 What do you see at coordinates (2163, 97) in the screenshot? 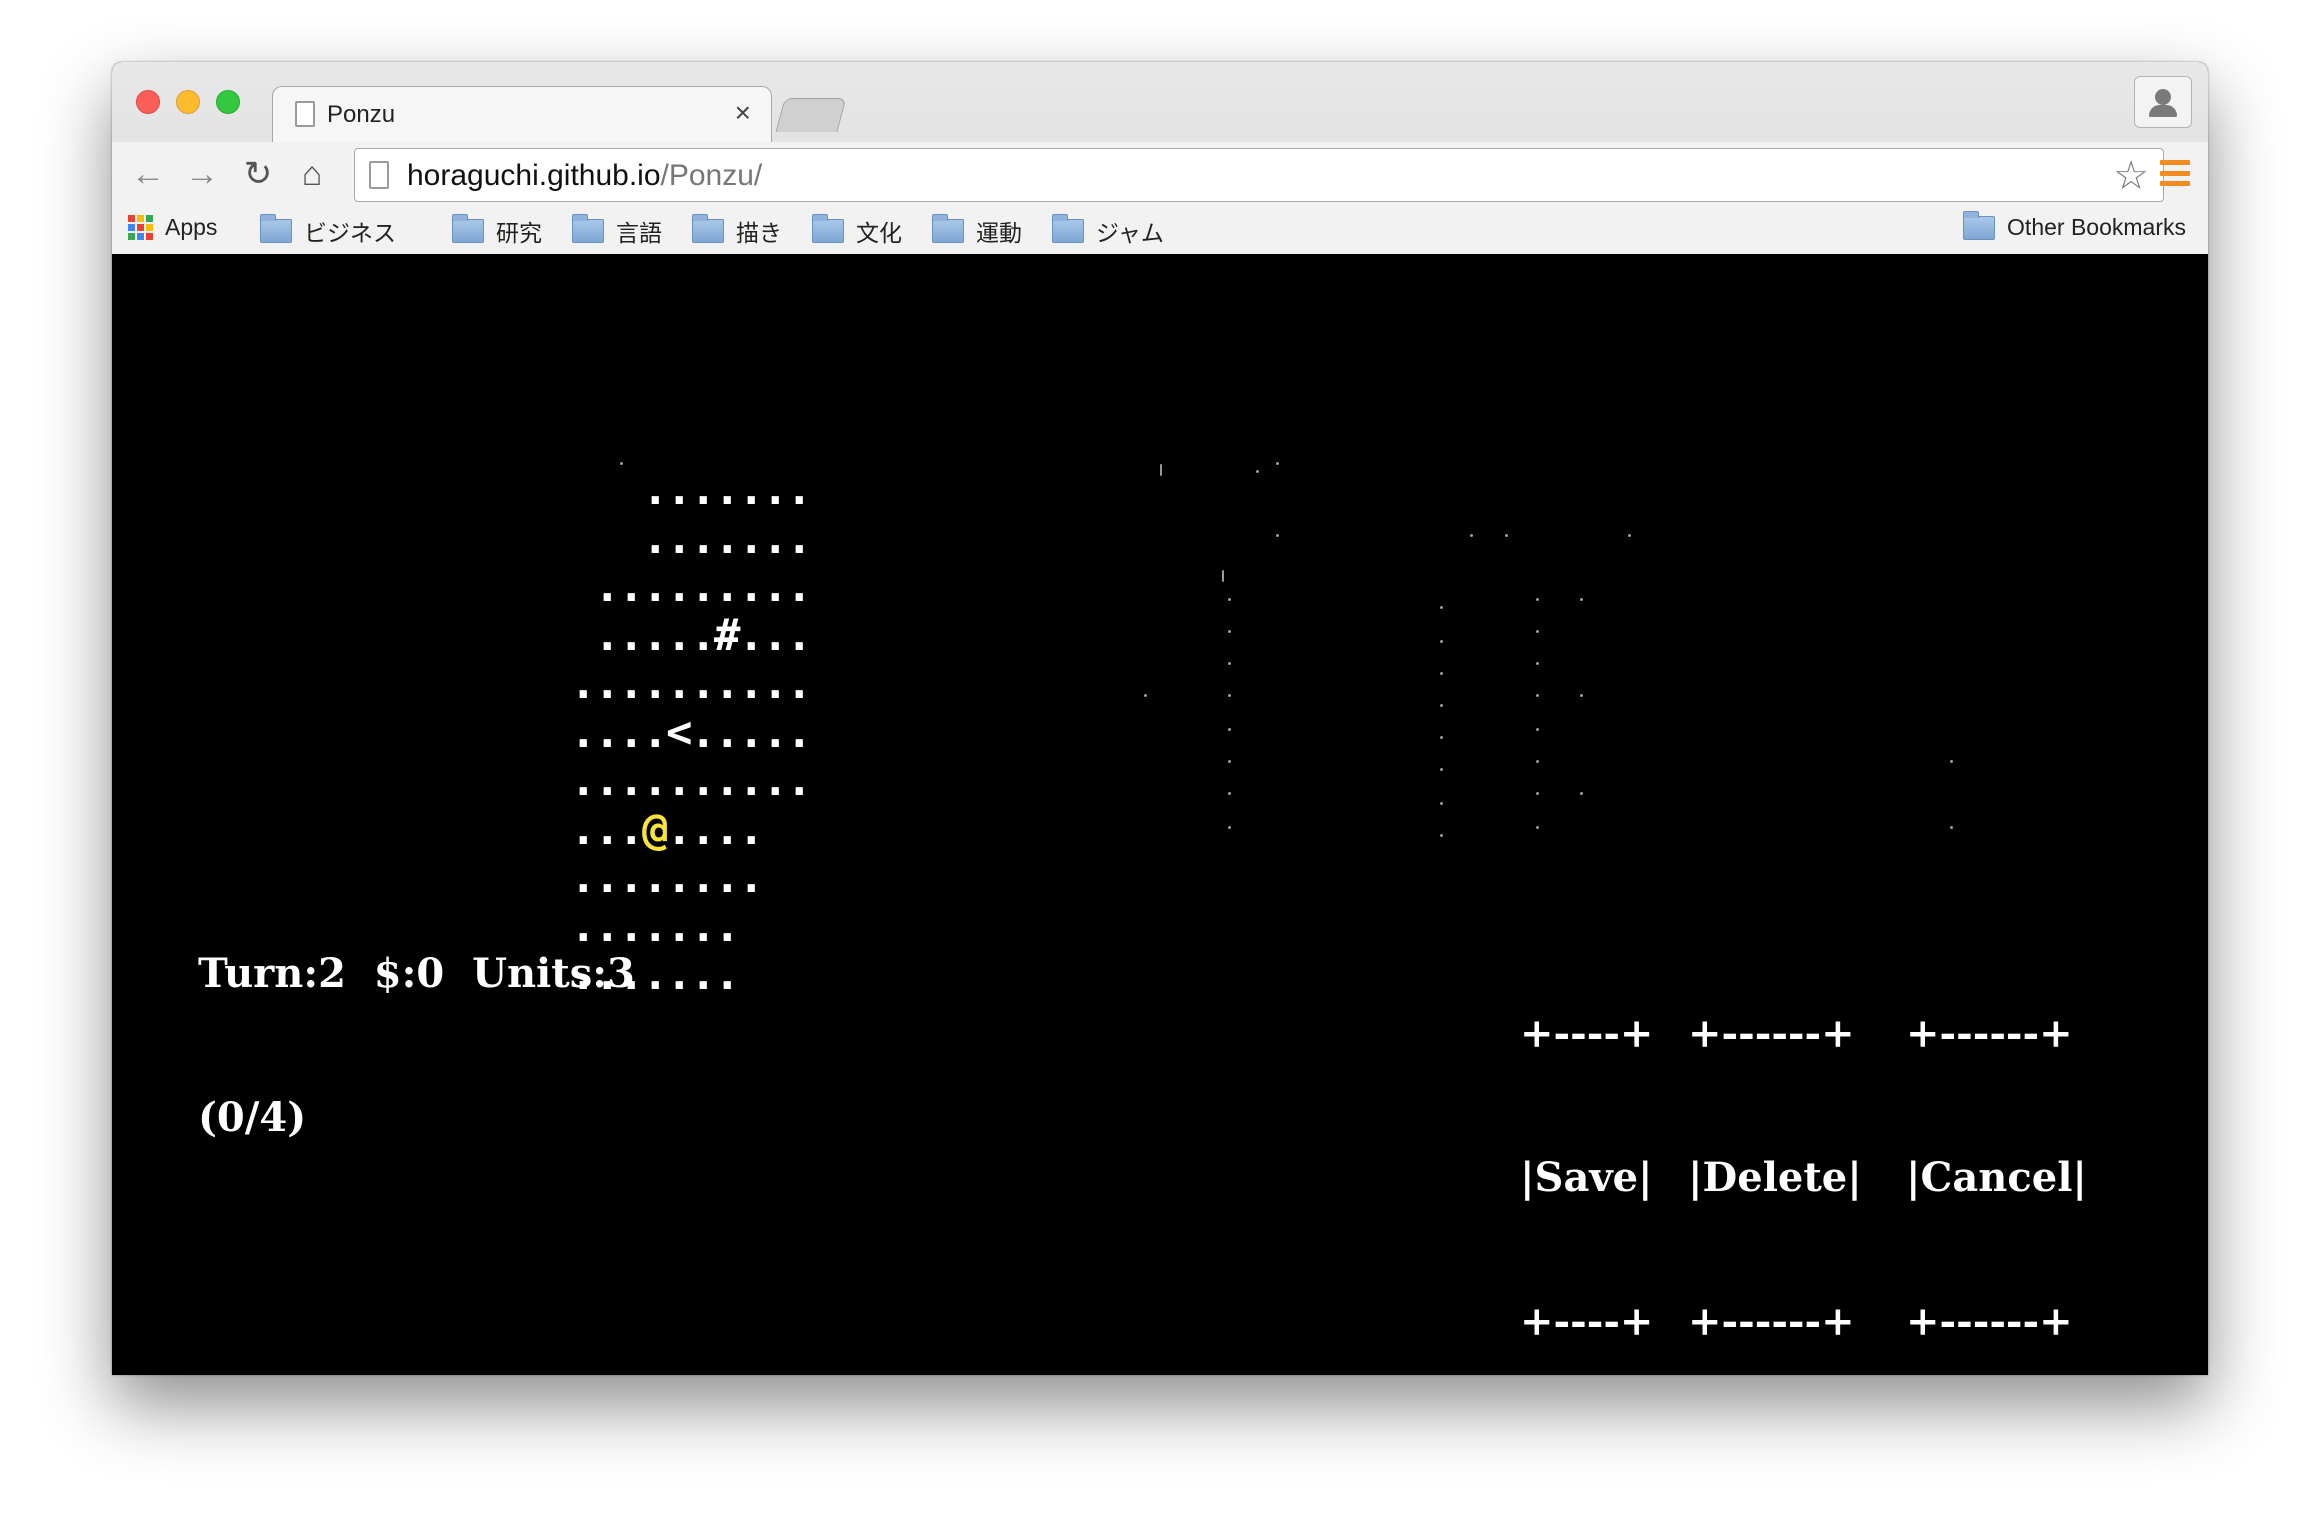
I see `person-icon` at bounding box center [2163, 97].